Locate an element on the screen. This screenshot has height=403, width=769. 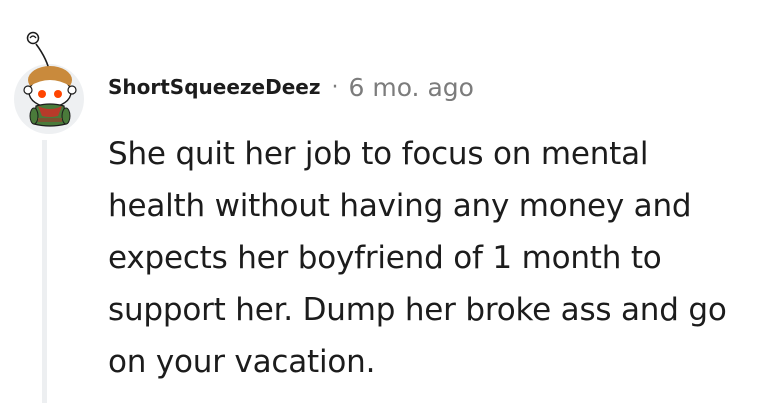
user-avatar is located at coordinates (50, 81).